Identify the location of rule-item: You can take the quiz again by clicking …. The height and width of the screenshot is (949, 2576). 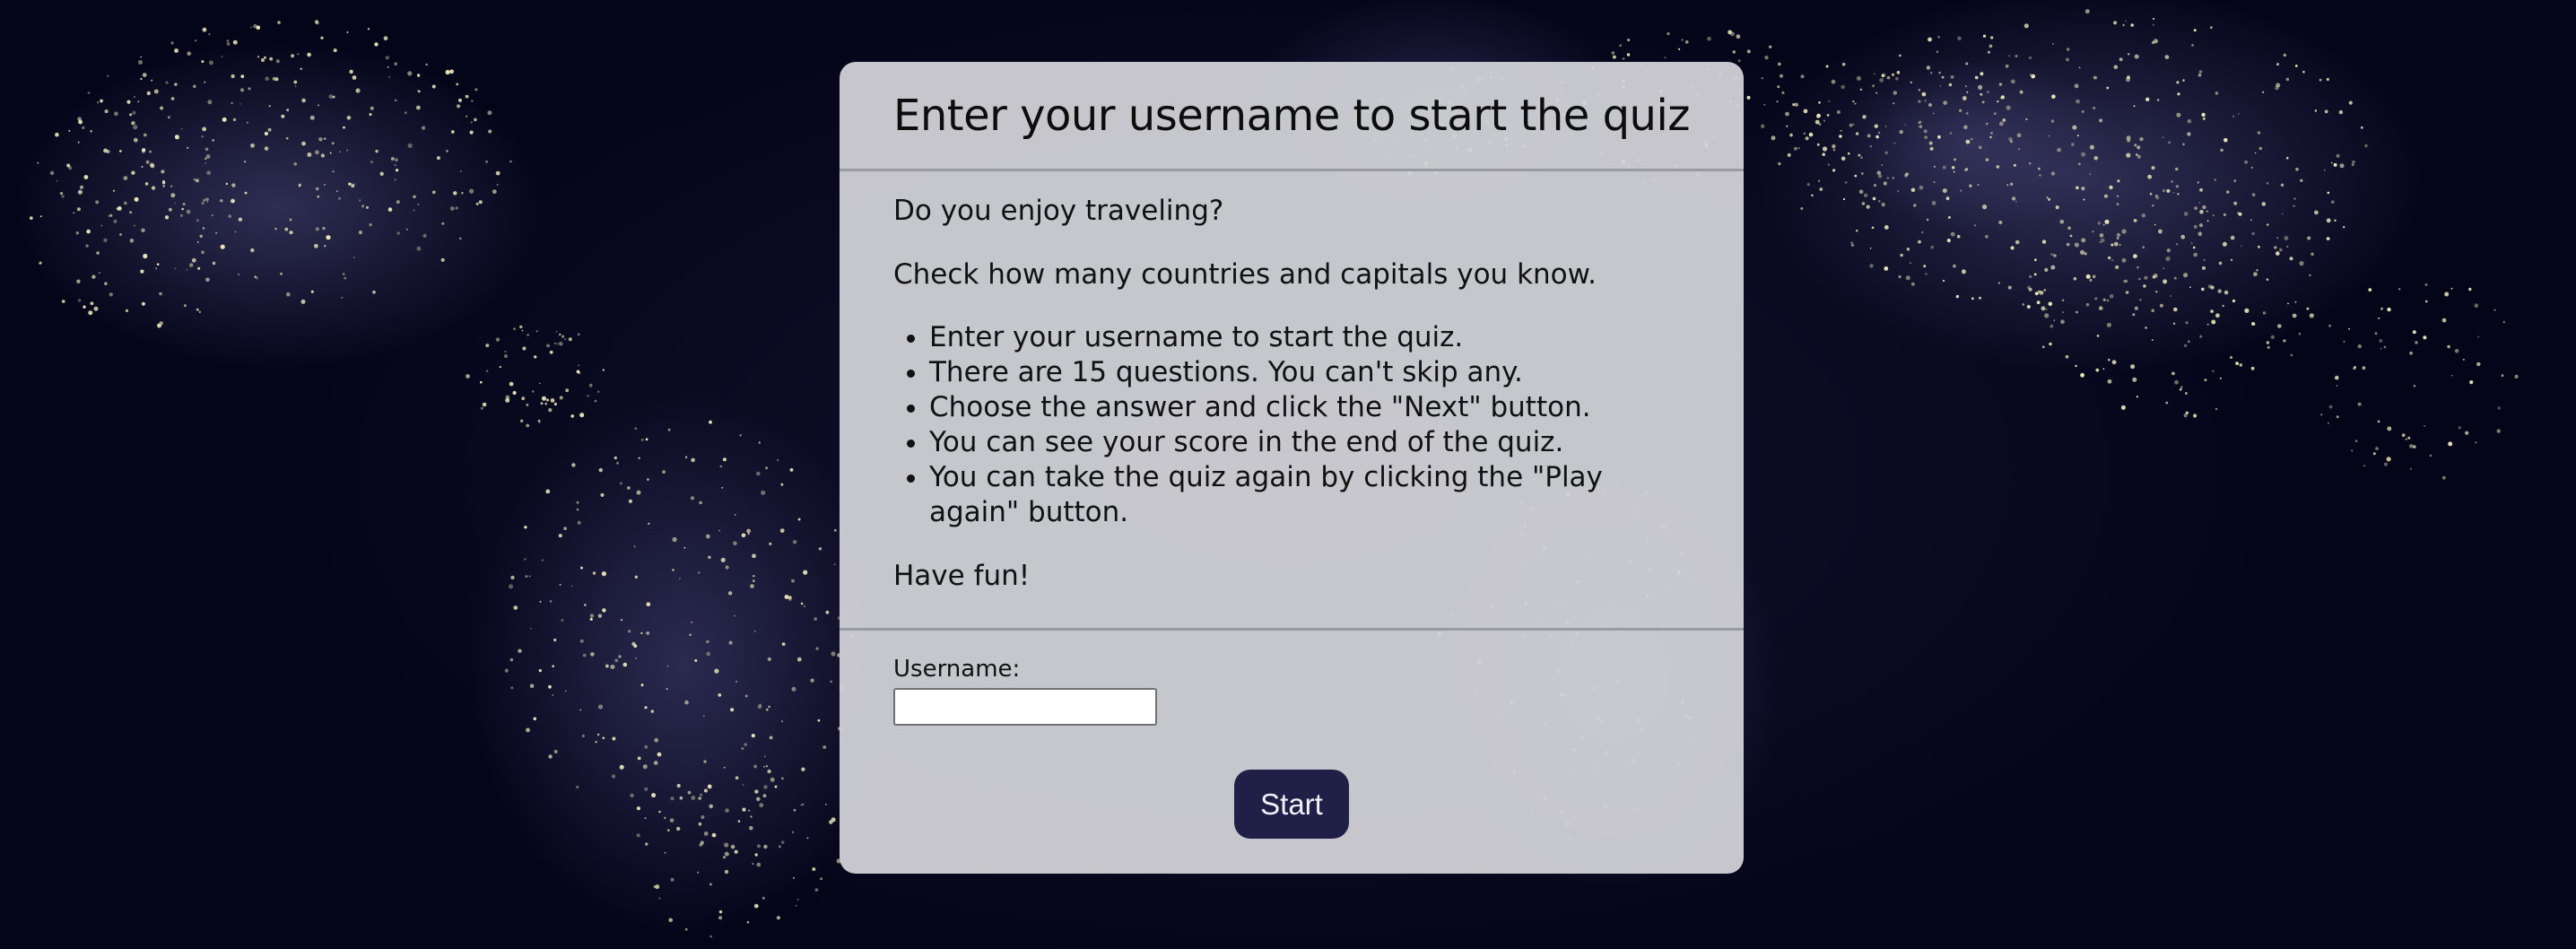
(1309, 495).